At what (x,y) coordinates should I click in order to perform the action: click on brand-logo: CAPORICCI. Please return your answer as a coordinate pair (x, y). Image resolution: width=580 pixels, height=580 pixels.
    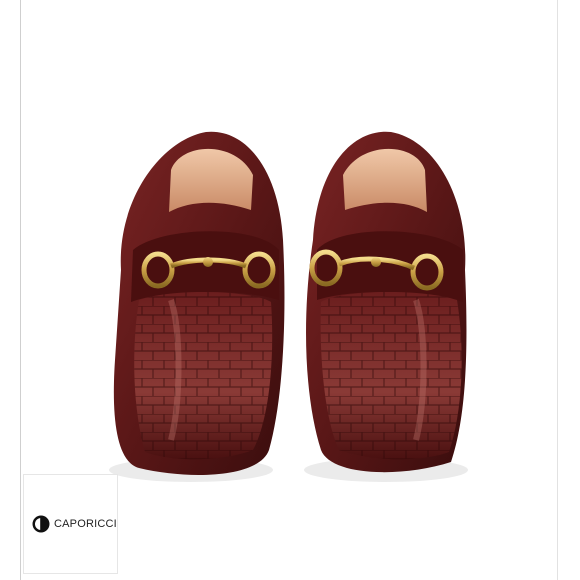
    Looking at the image, I should click on (74, 524).